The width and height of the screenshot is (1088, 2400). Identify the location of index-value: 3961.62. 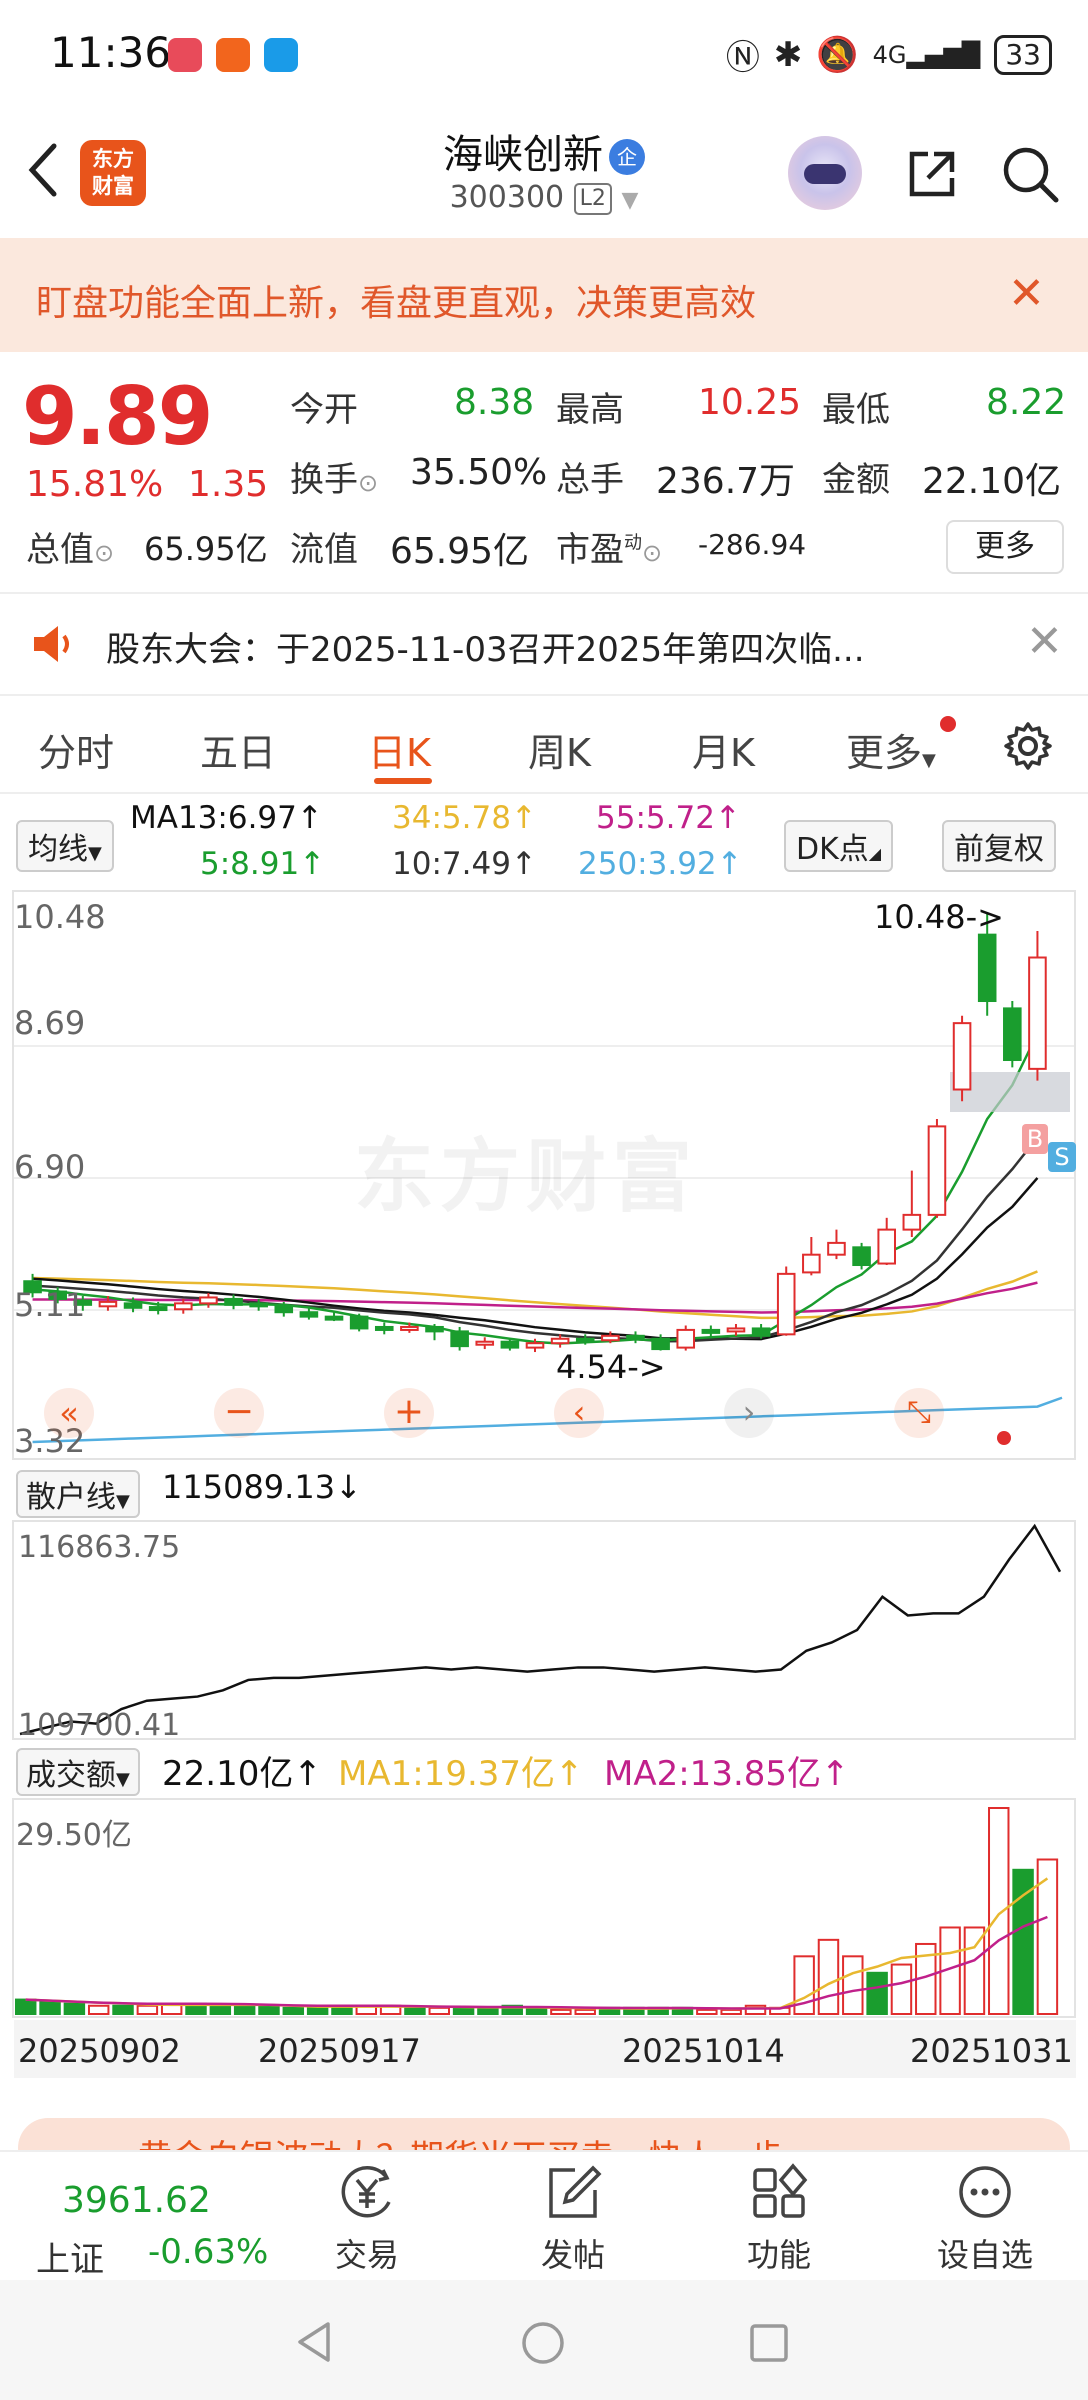
(136, 2200).